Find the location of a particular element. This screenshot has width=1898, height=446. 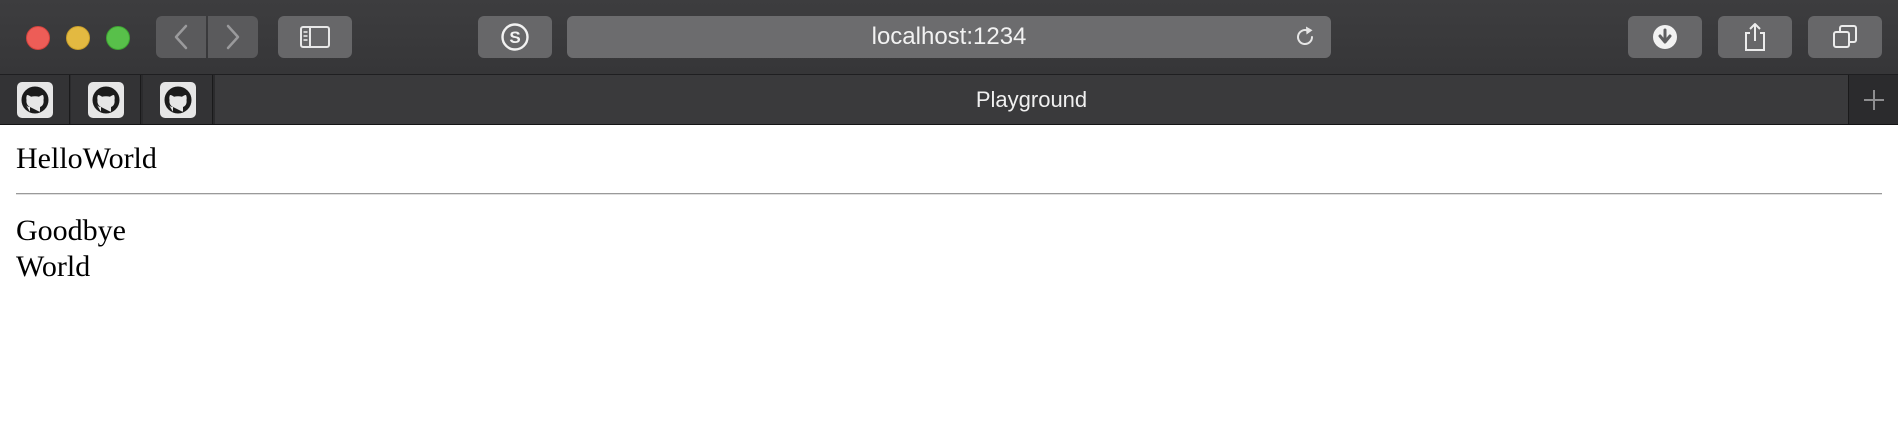

share-button is located at coordinates (1755, 37).